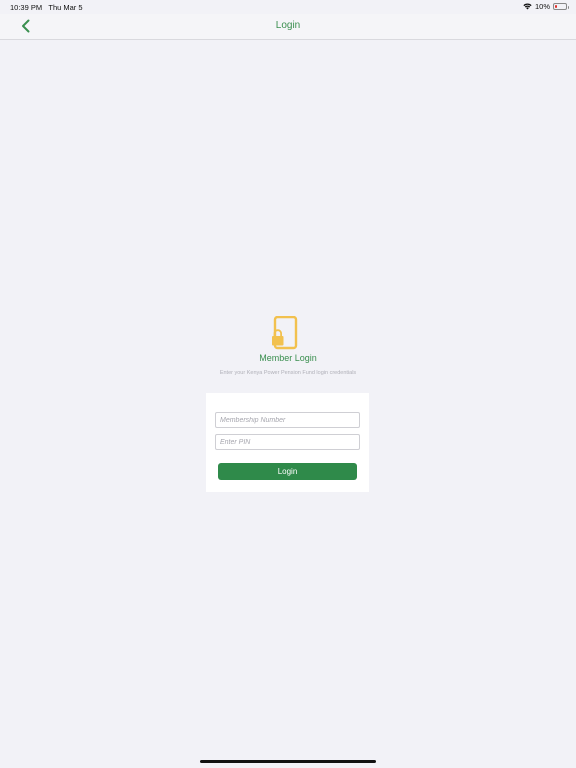 The height and width of the screenshot is (768, 576). What do you see at coordinates (527, 6) in the screenshot?
I see `wifi-icon` at bounding box center [527, 6].